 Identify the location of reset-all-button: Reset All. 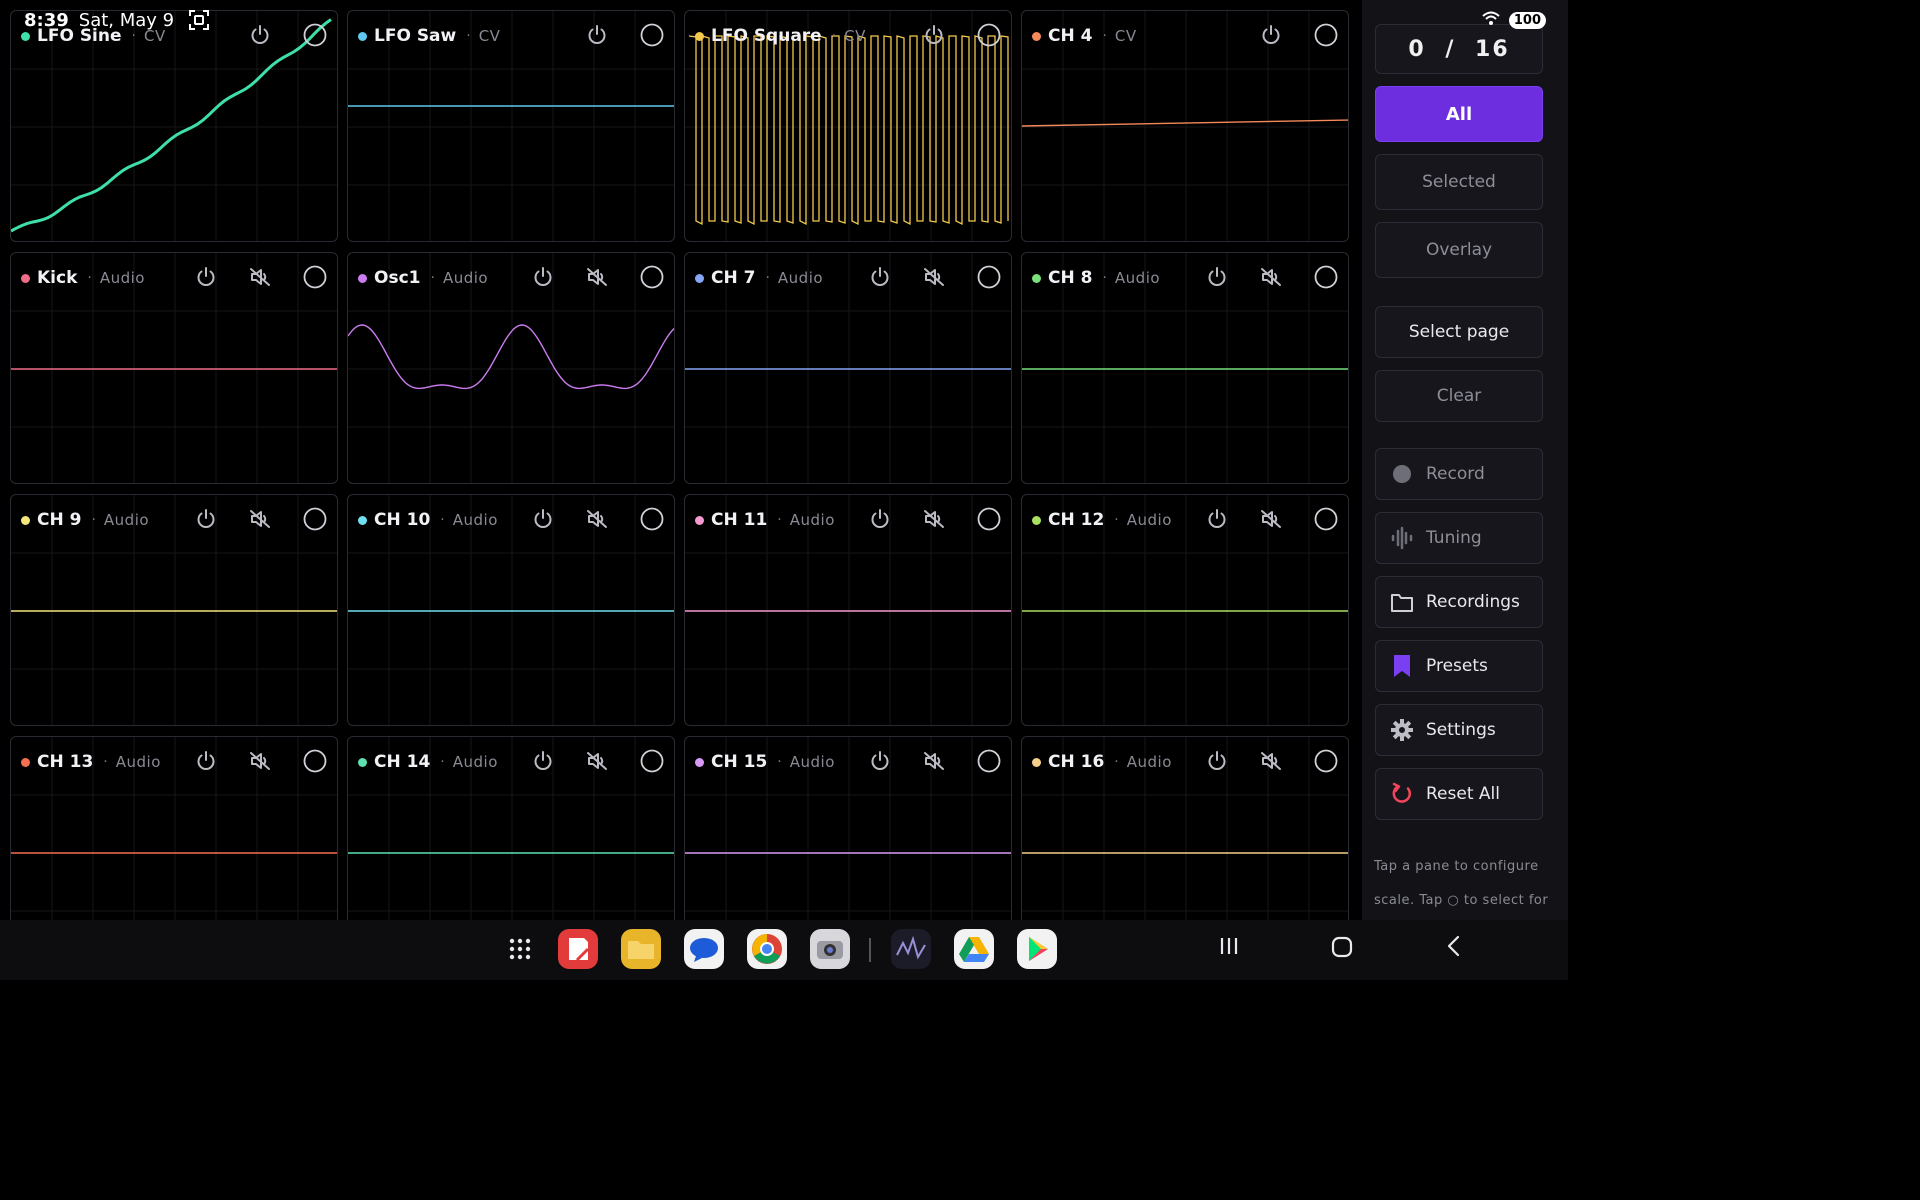
(1459, 794).